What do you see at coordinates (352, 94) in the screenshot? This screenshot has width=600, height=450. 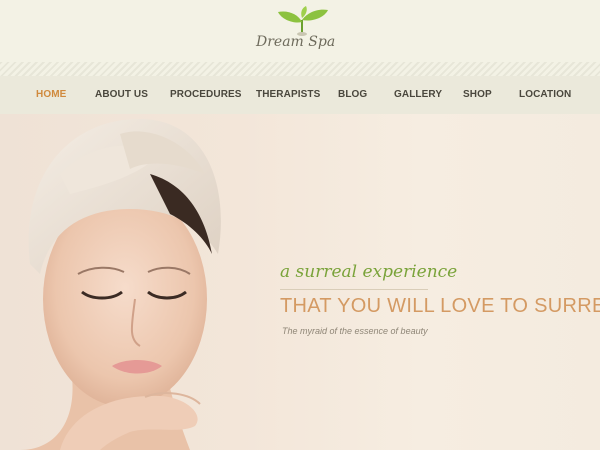 I see `nav-item-blog: BLOG` at bounding box center [352, 94].